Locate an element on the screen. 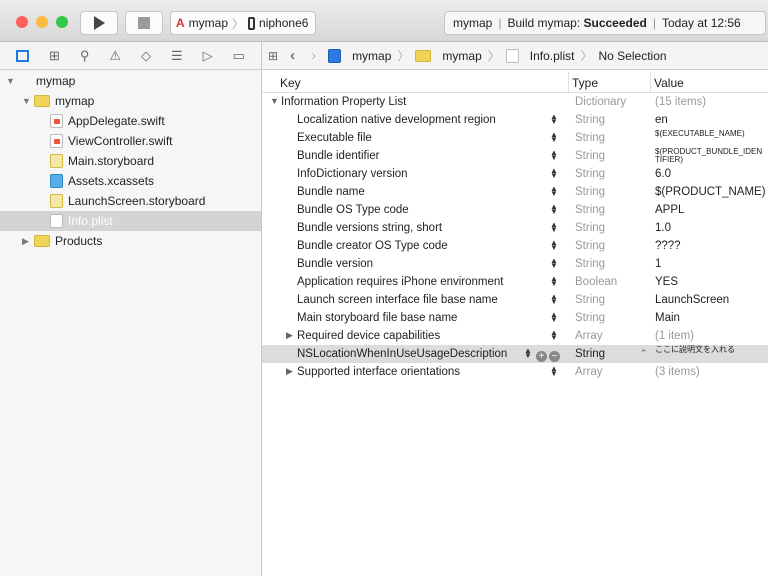  test-icon: ◇ is located at coordinates (146, 56).